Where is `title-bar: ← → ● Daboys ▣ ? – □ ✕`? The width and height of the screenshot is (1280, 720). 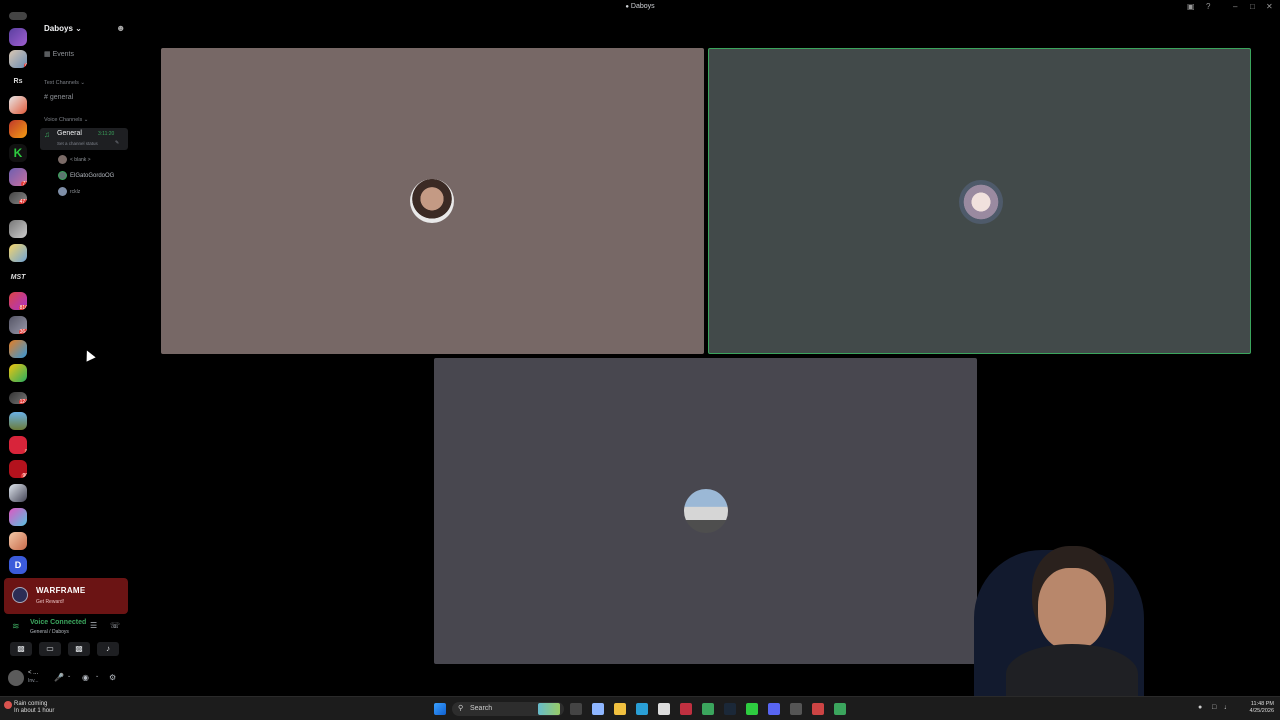
title-bar: ← → ● Daboys ▣ ? – □ ✕ is located at coordinates (640, 8).